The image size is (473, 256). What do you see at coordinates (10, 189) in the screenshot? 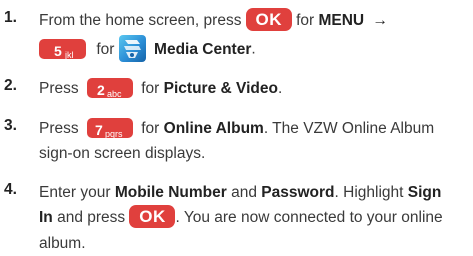
I see `step-number: 4.` at bounding box center [10, 189].